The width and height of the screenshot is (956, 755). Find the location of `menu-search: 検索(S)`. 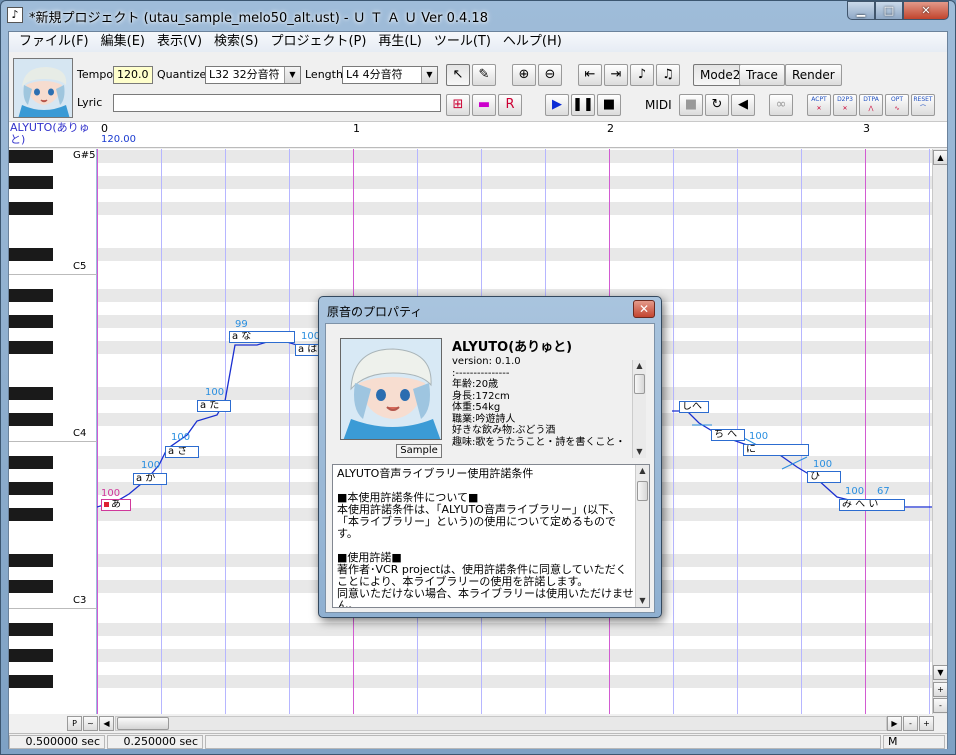

menu-search: 検索(S) is located at coordinates (236, 42).